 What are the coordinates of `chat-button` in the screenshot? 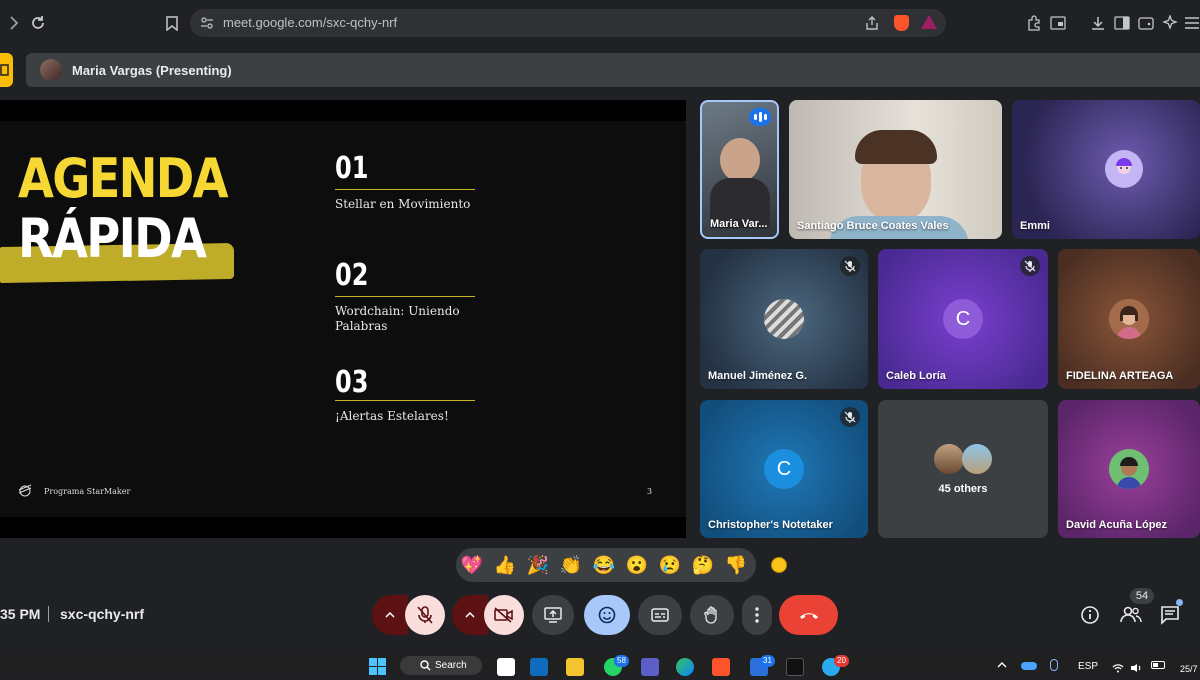 It's located at (1171, 613).